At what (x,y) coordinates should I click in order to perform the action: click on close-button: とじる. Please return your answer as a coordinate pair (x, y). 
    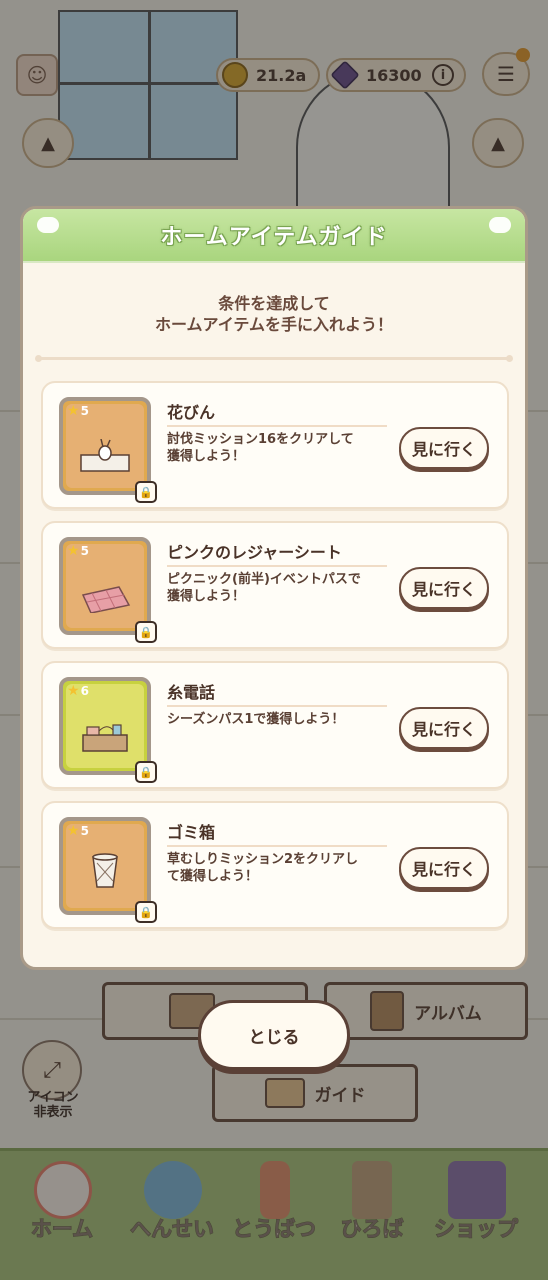
    Looking at the image, I should click on (274, 1035).